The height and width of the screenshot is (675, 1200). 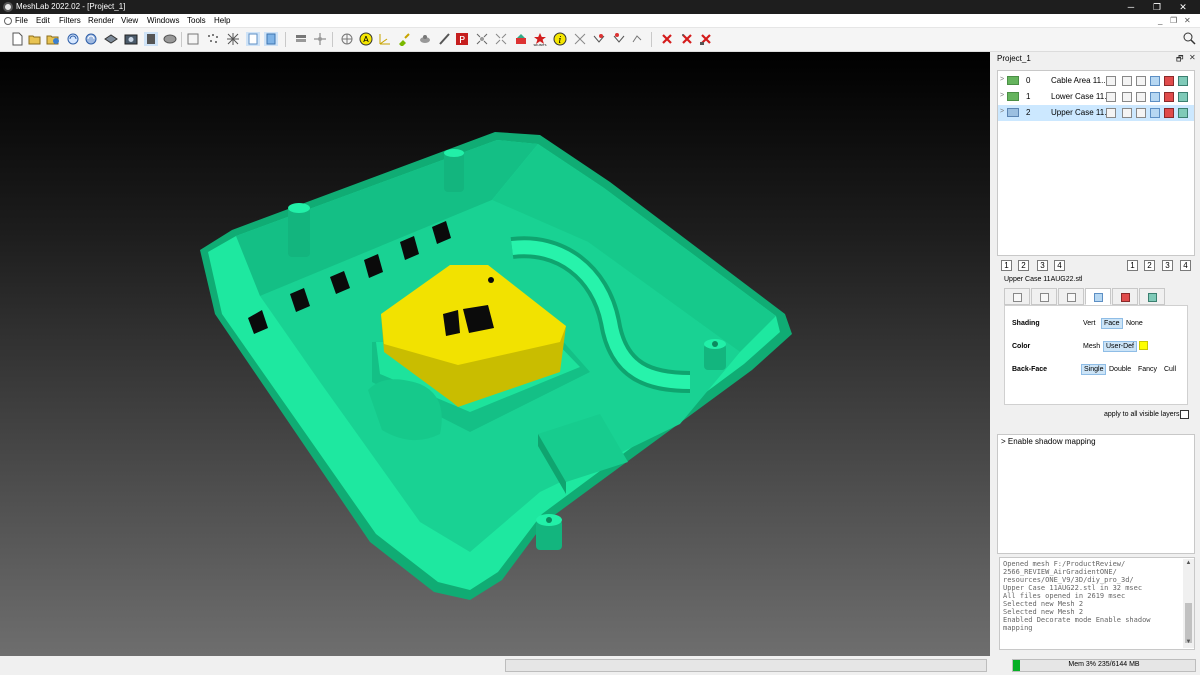 What do you see at coordinates (521, 39) in the screenshot?
I see `info-icon` at bounding box center [521, 39].